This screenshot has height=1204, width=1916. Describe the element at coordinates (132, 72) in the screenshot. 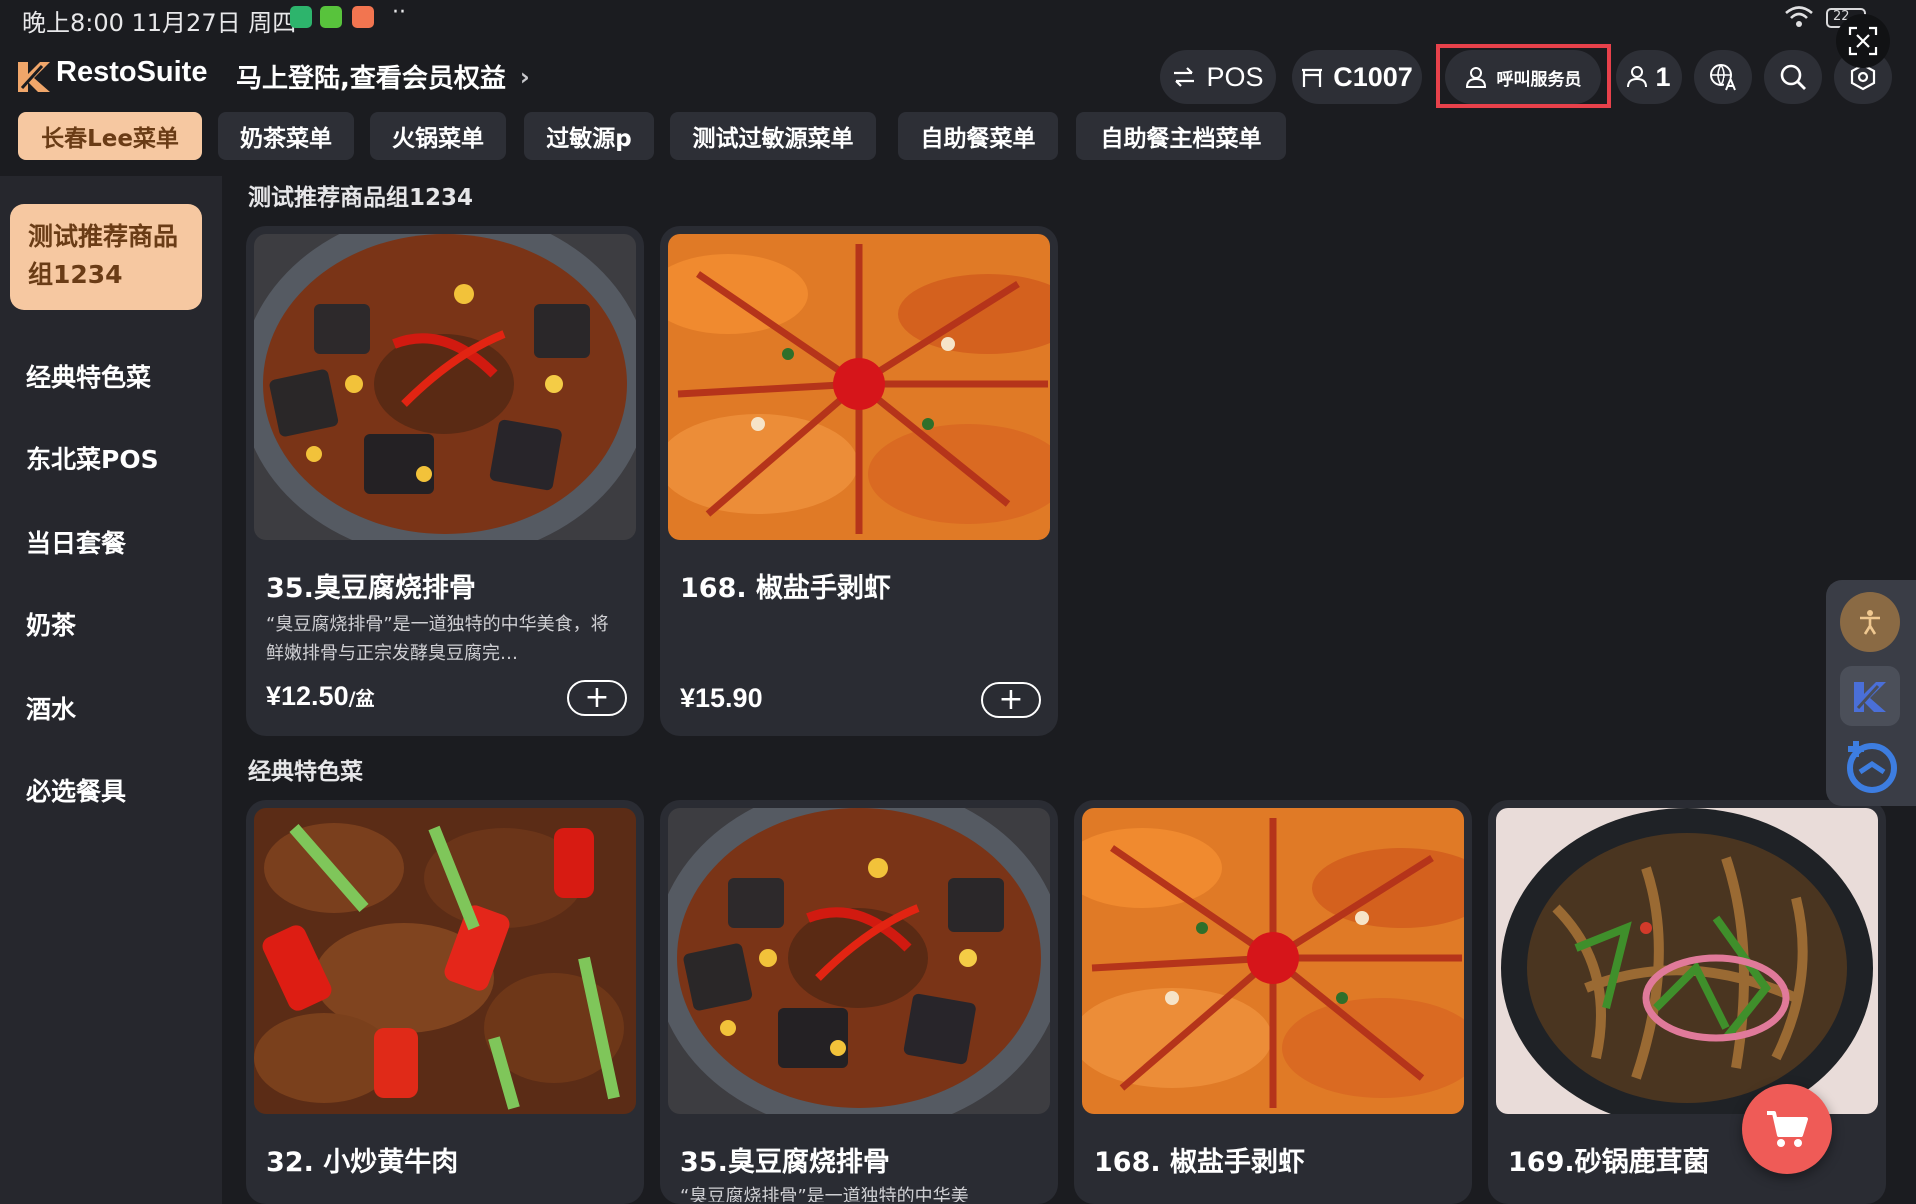

I see `brand-name: RestoSuite` at that location.